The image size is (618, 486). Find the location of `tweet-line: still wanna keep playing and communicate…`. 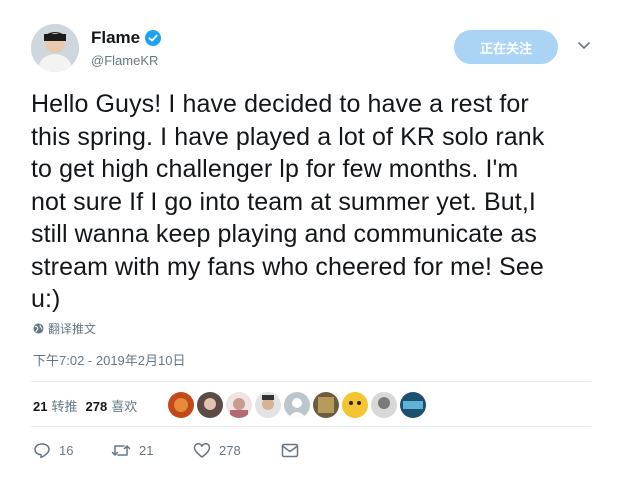

tweet-line: still wanna keep playing and communicate… is located at coordinates (284, 234).